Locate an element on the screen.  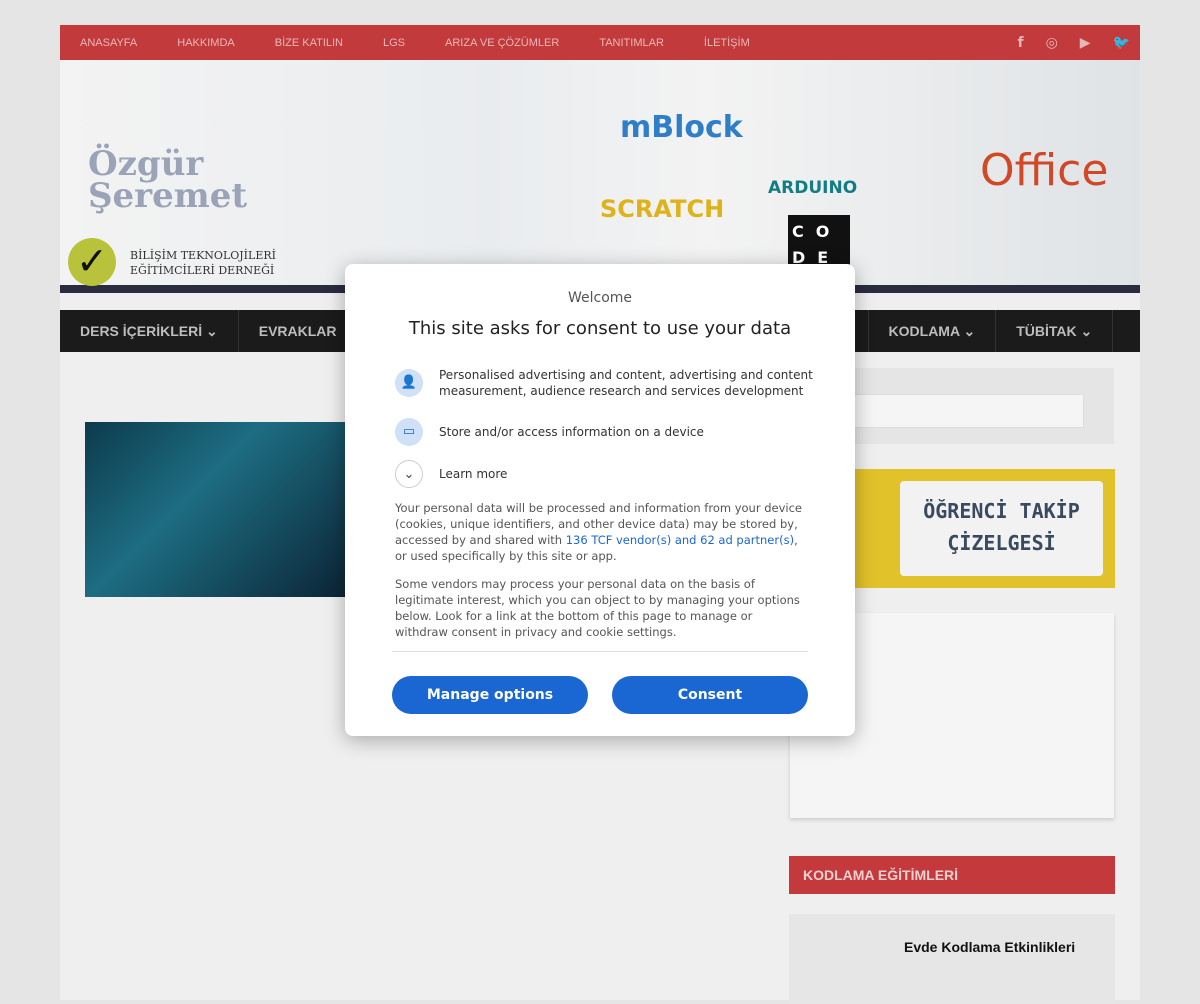
twitter-icon: 🐦 is located at coordinates (1121, 43).